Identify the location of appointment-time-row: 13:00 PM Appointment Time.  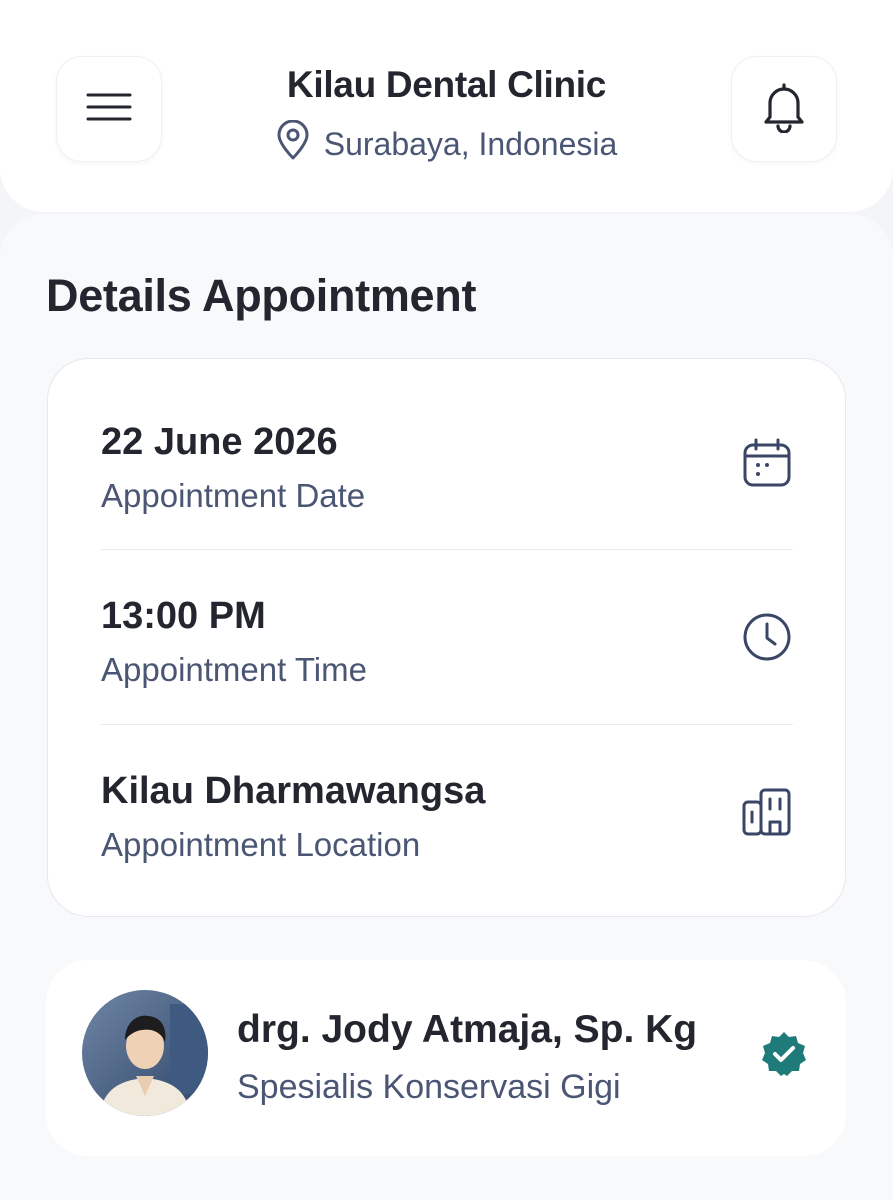
(447, 620).